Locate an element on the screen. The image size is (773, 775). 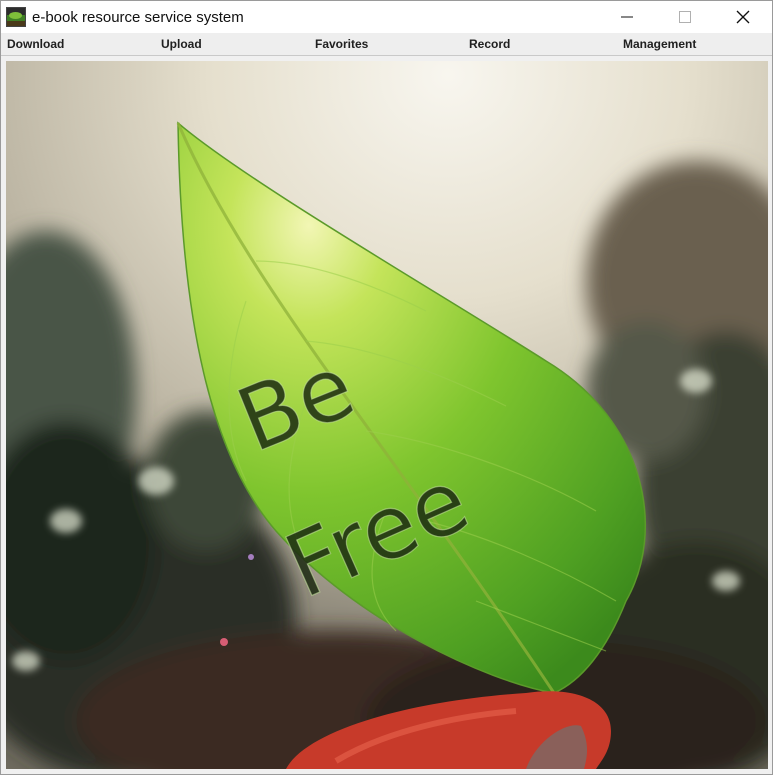
close-icon is located at coordinates (743, 17).